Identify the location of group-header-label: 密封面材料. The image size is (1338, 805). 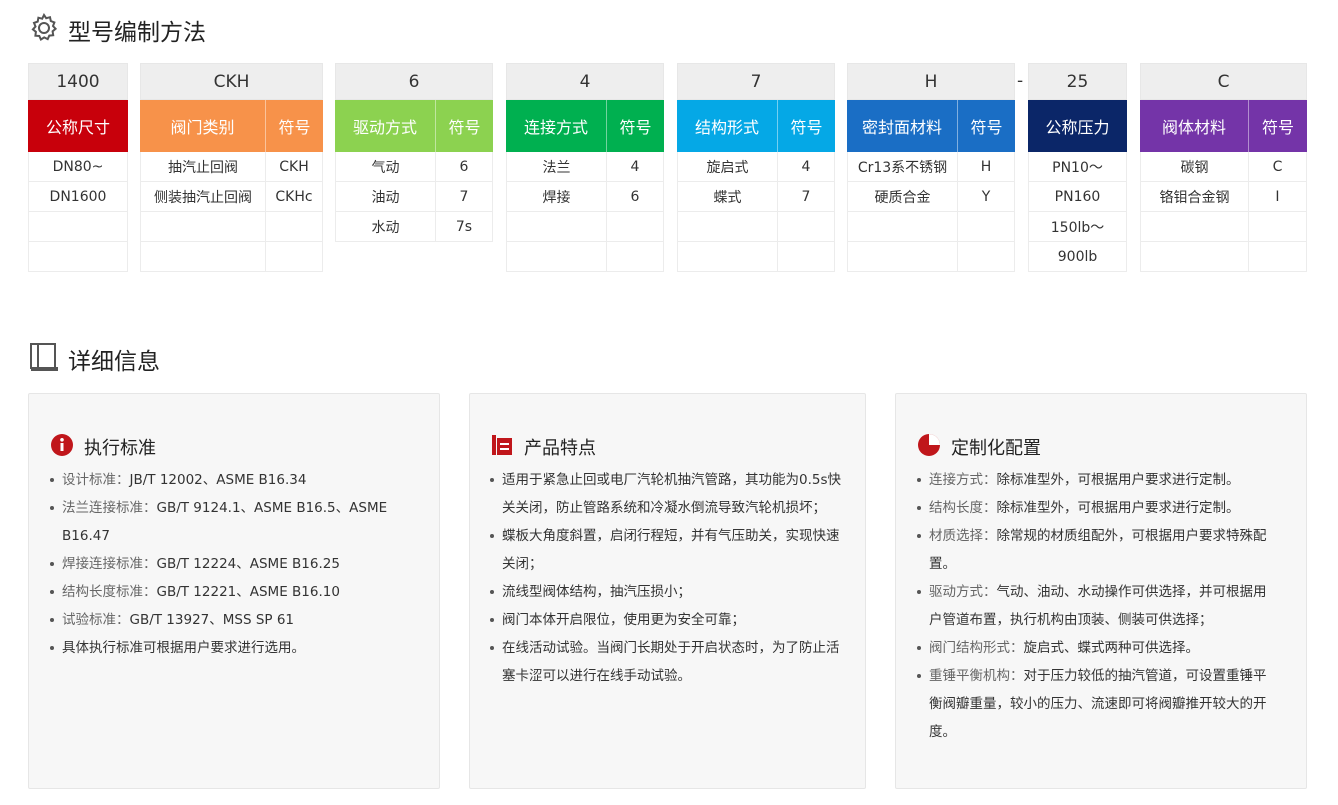
(902, 126).